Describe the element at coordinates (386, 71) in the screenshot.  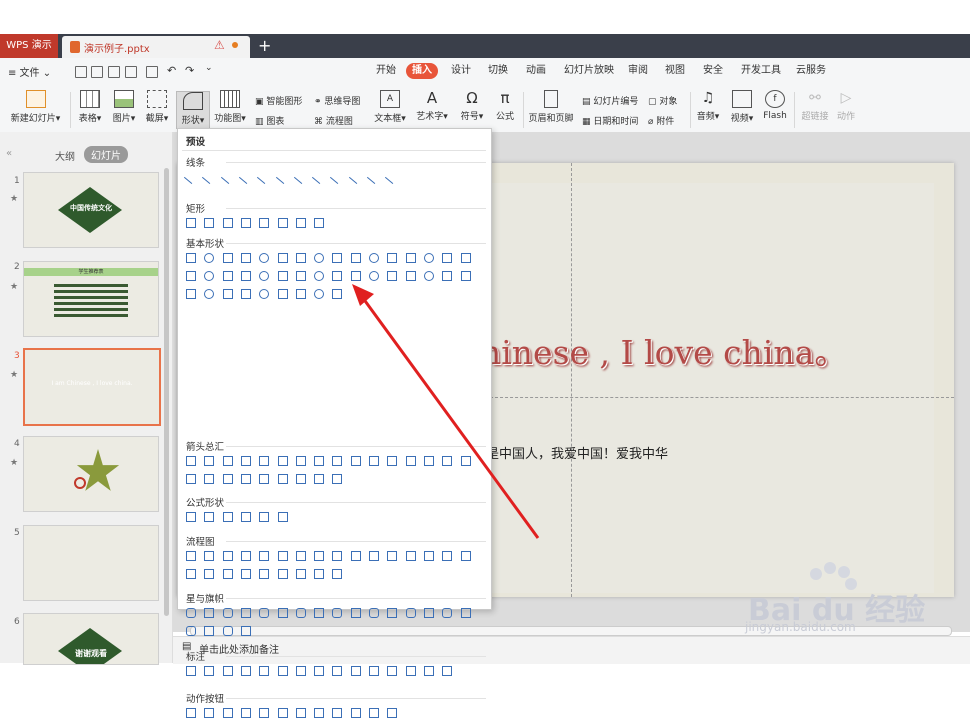
I see `tab-home: 开始` at that location.